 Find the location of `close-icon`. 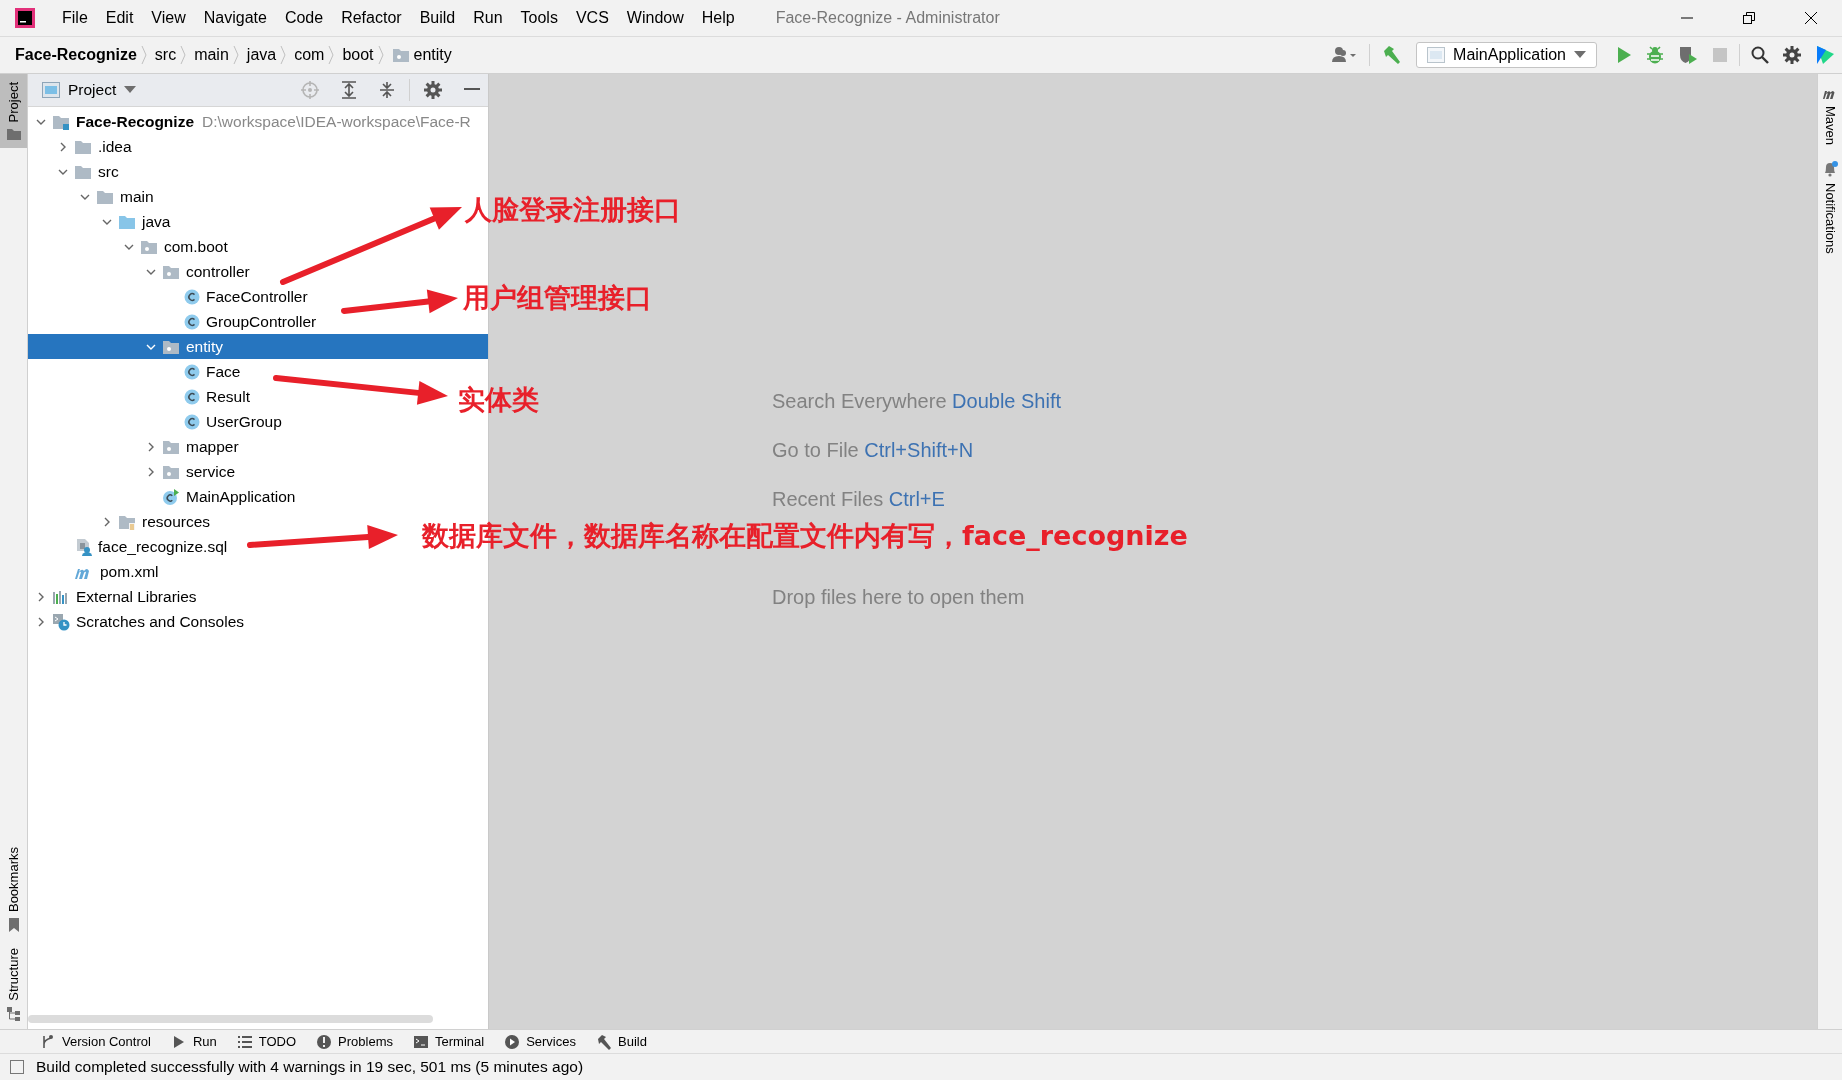

close-icon is located at coordinates (1811, 18).